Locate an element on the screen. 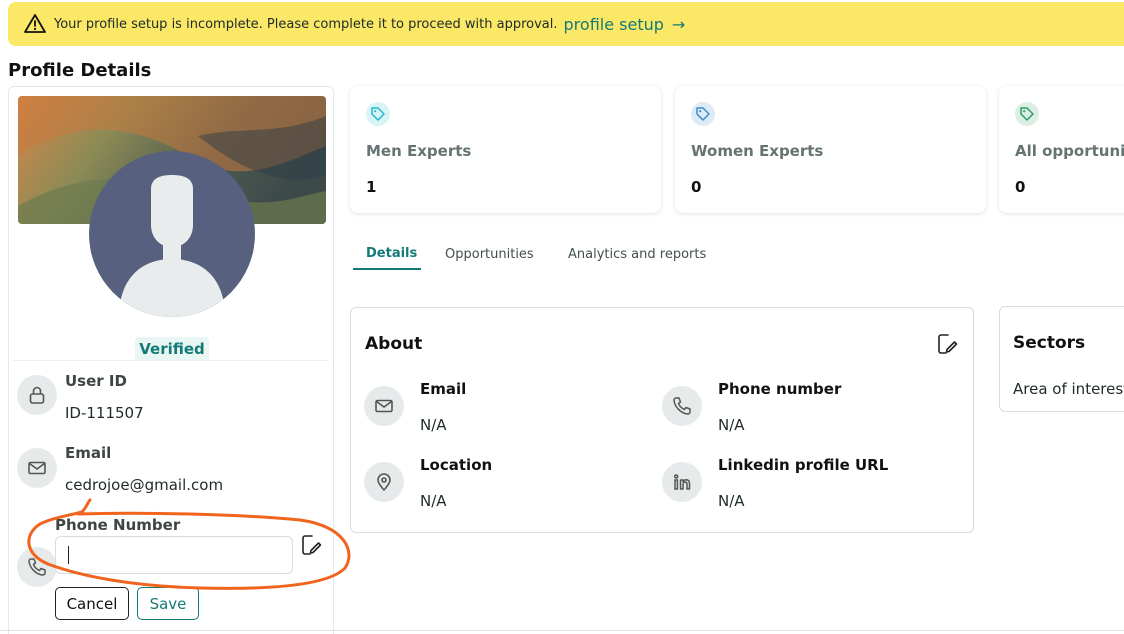 This screenshot has width=1124, height=634. verified-badge: Verified is located at coordinates (172, 349).